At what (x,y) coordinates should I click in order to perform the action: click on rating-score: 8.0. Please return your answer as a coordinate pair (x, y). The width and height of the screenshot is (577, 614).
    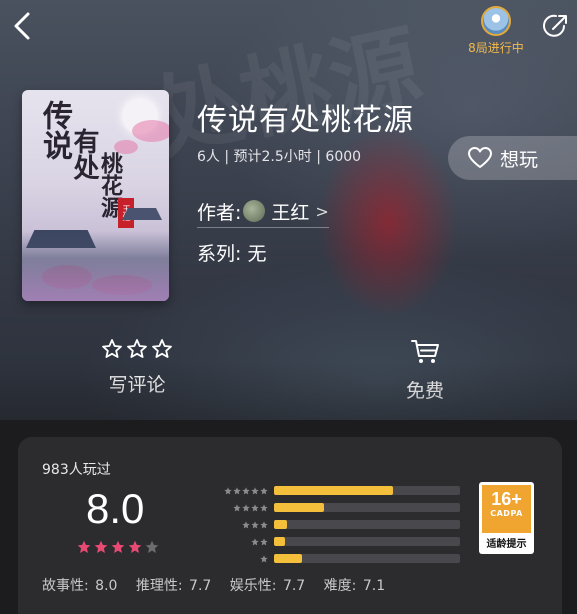
    Looking at the image, I should click on (115, 508).